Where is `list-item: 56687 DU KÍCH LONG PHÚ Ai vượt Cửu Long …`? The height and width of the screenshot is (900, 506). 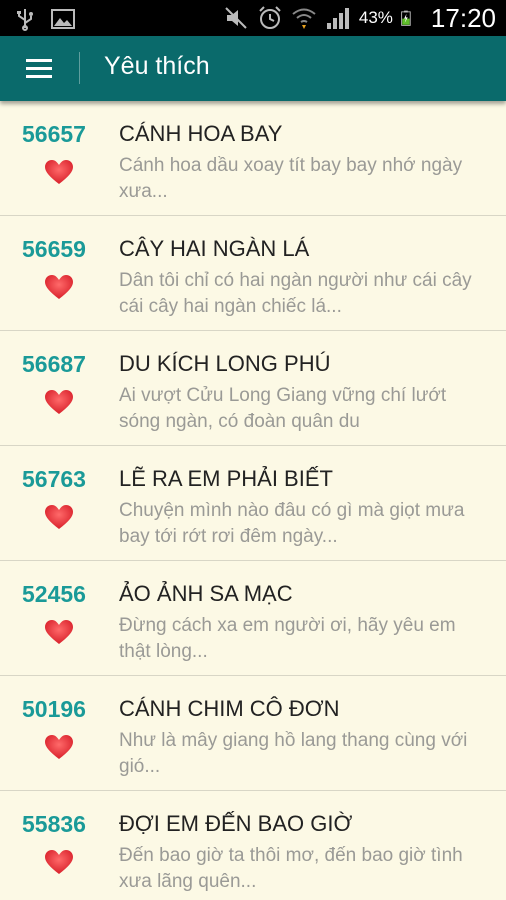 list-item: 56687 DU KÍCH LONG PHÚ Ai vượt Cửu Long … is located at coordinates (253, 388).